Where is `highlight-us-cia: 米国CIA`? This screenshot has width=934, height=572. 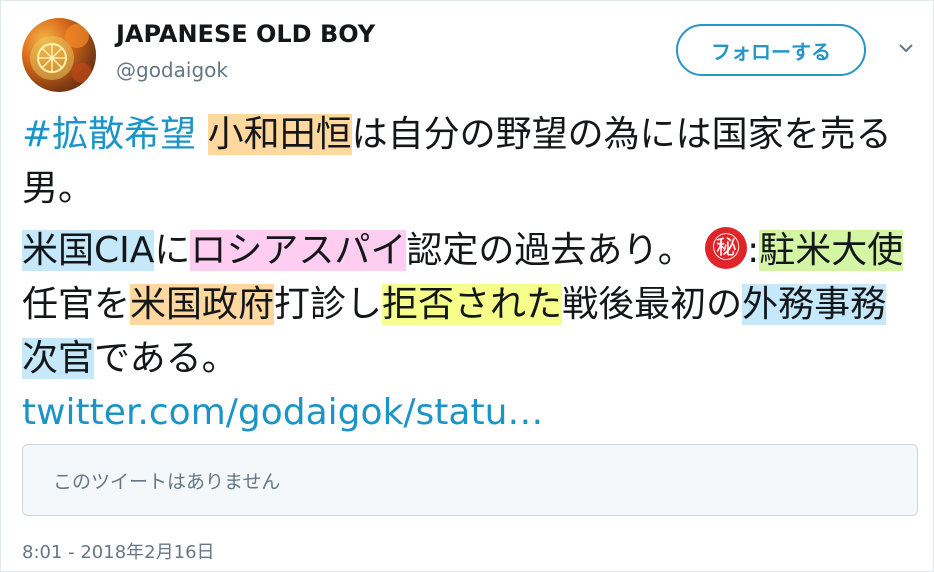 highlight-us-cia: 米国CIA is located at coordinates (88, 250).